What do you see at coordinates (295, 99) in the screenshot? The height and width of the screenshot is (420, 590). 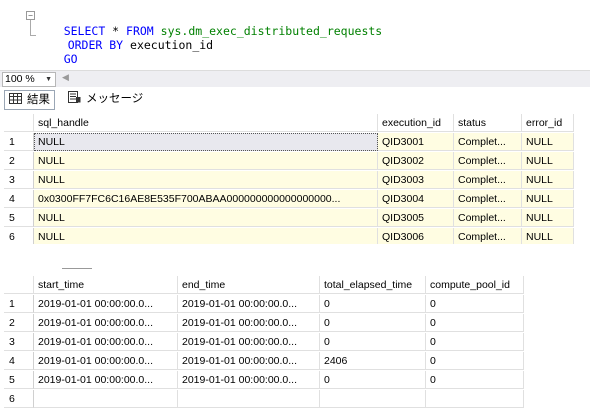 I see `results-tabs: 結果 メッセージ` at bounding box center [295, 99].